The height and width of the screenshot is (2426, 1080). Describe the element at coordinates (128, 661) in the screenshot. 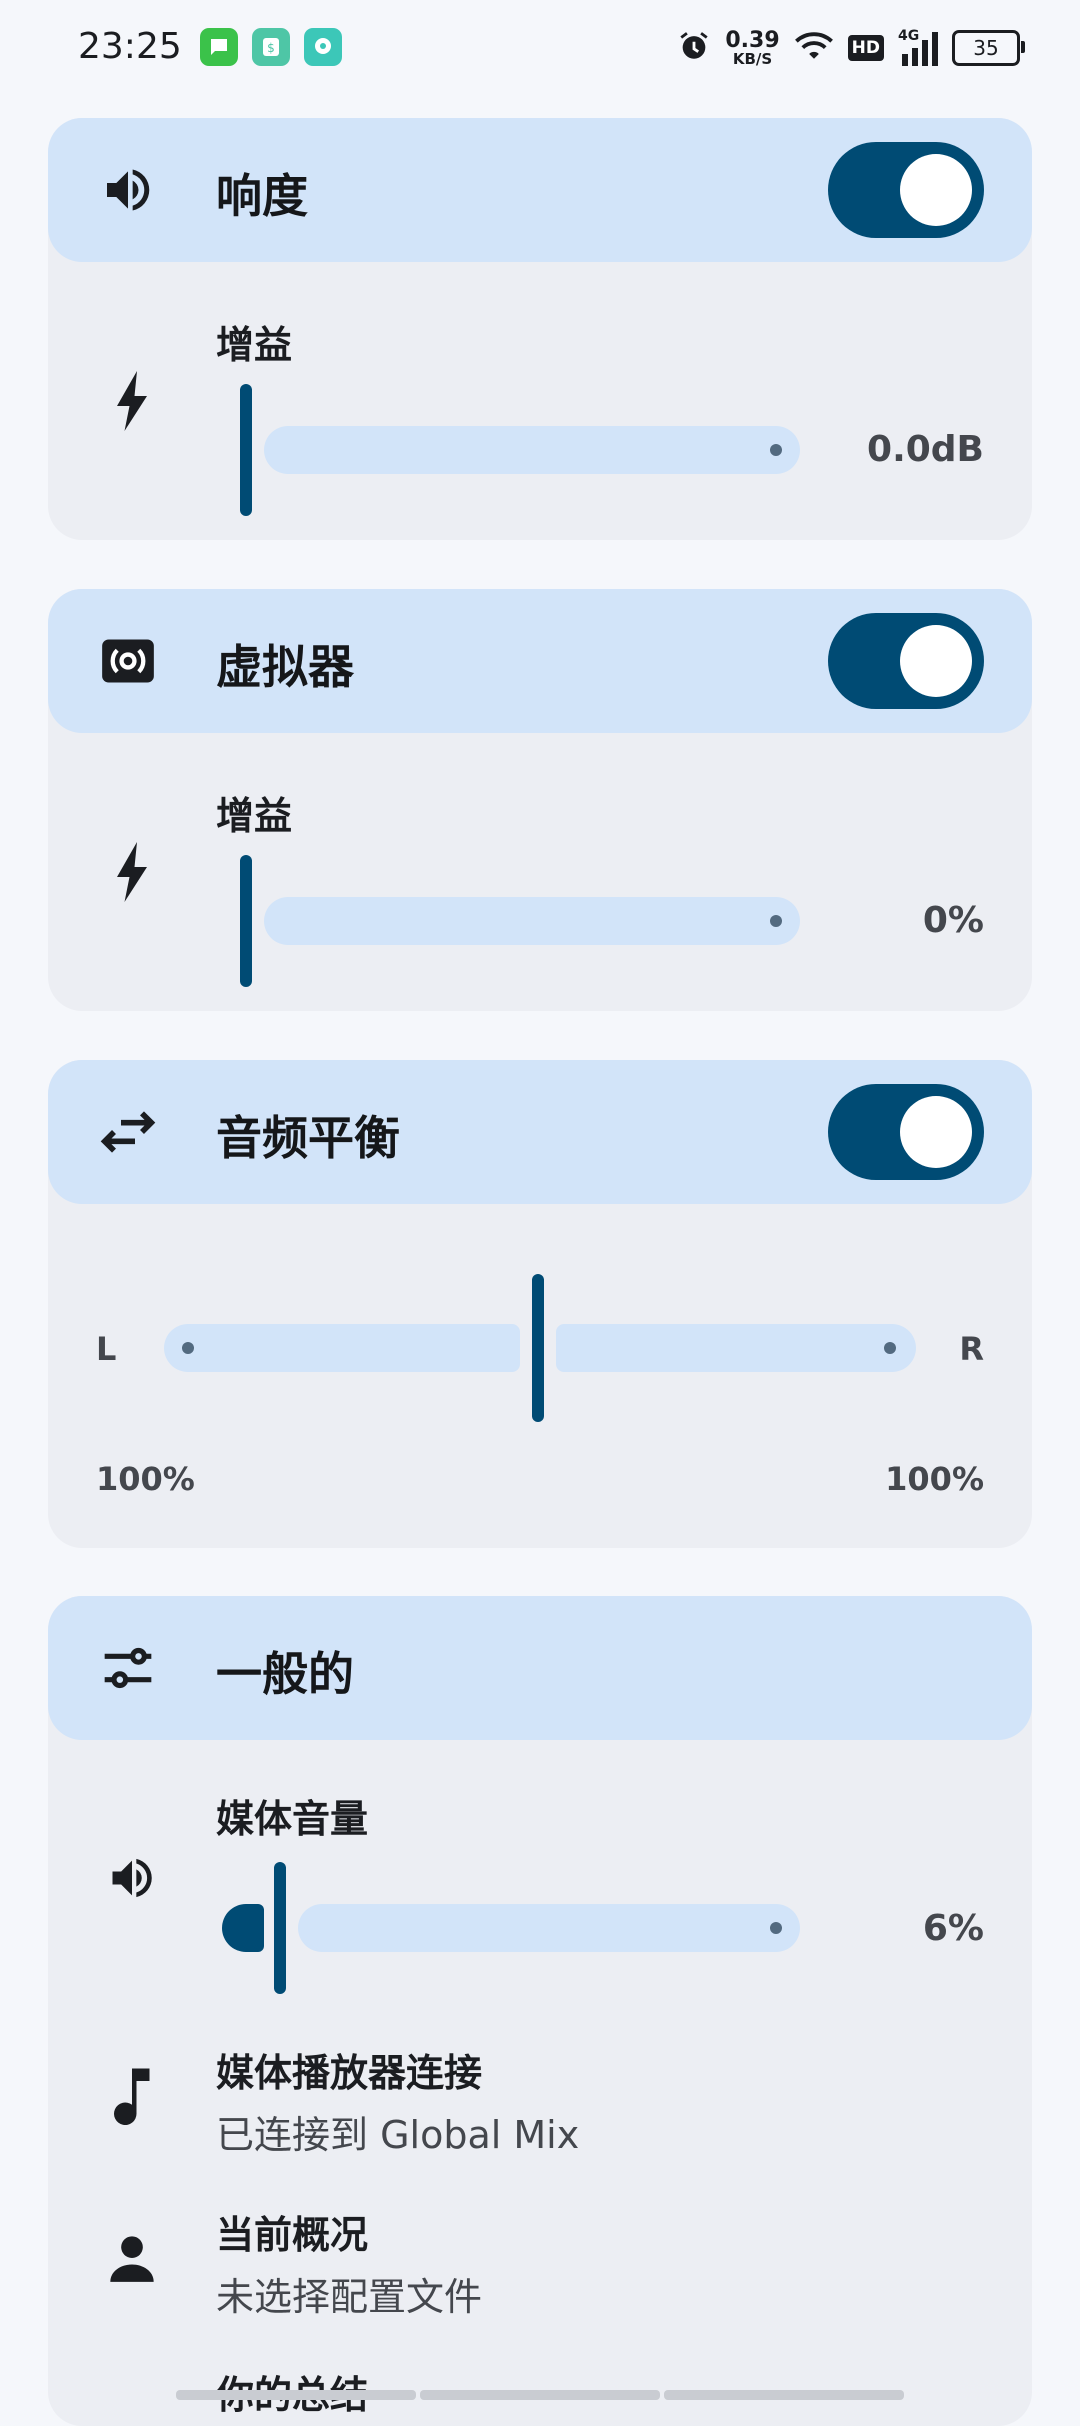

I see `surround-icon` at that location.